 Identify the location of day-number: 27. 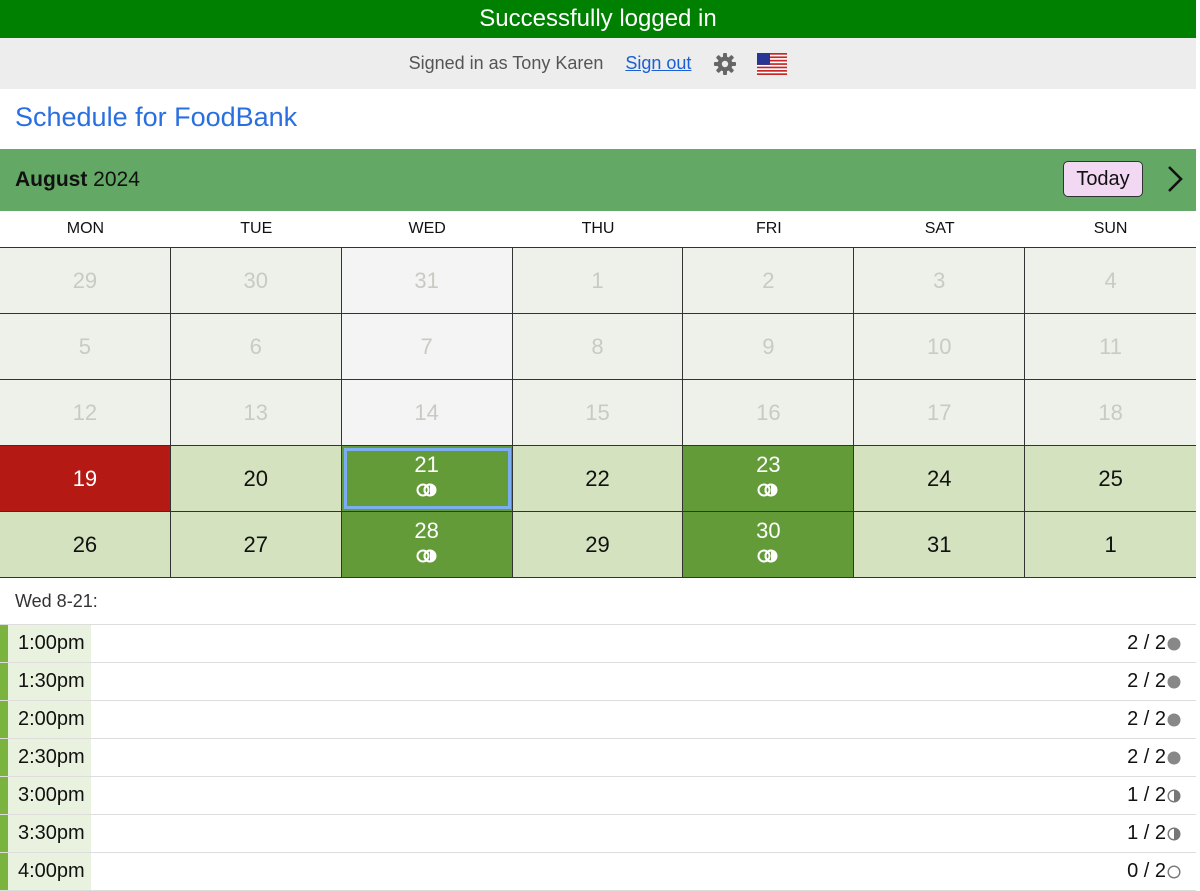
(256, 544).